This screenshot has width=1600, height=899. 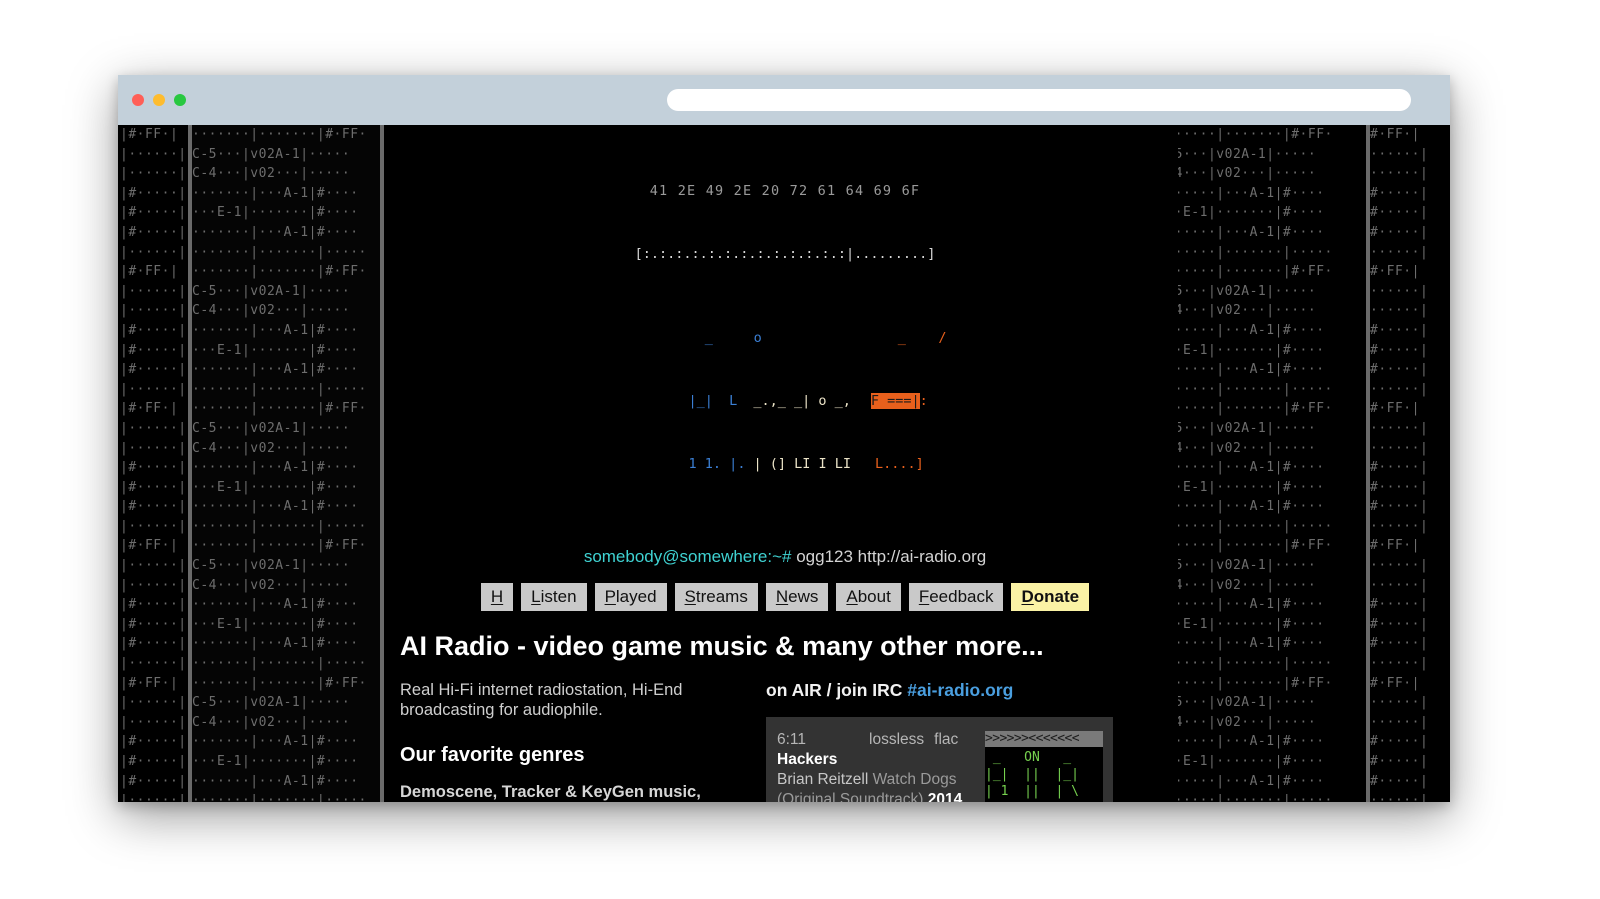 What do you see at coordinates (1032, 758) in the screenshot?
I see `ai-logo-line-1: _ ON _` at bounding box center [1032, 758].